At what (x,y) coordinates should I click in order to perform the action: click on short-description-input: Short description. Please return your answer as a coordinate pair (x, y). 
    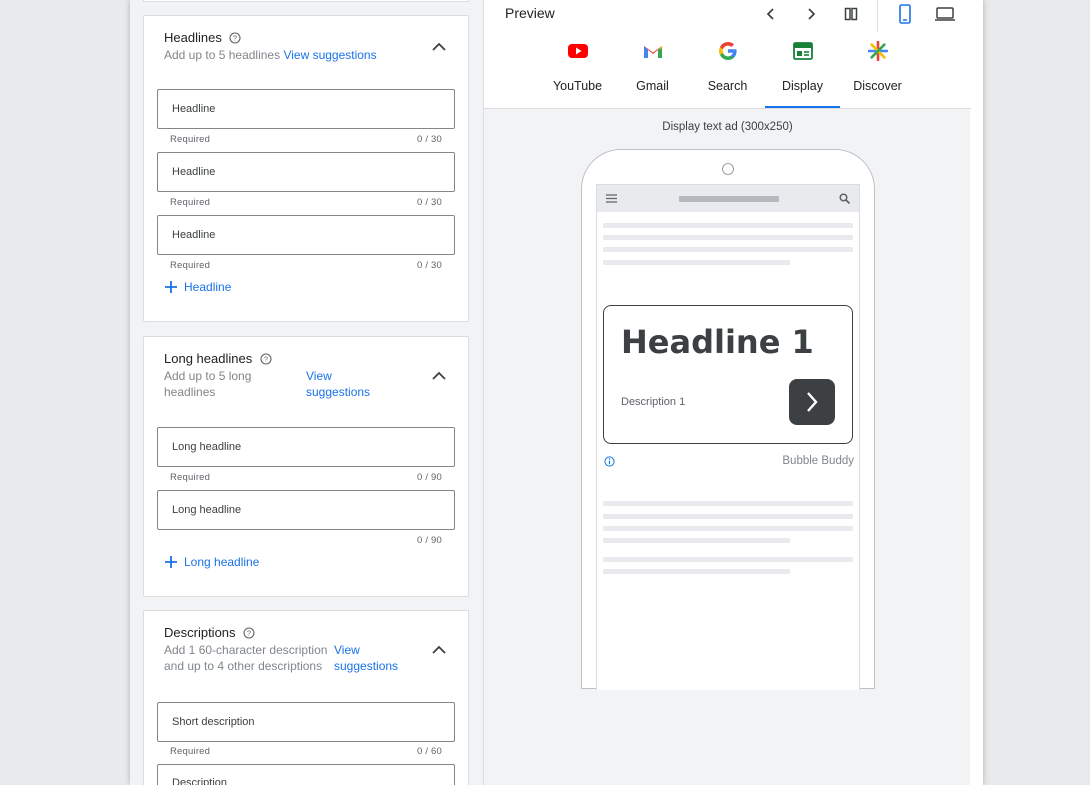
    Looking at the image, I should click on (306, 722).